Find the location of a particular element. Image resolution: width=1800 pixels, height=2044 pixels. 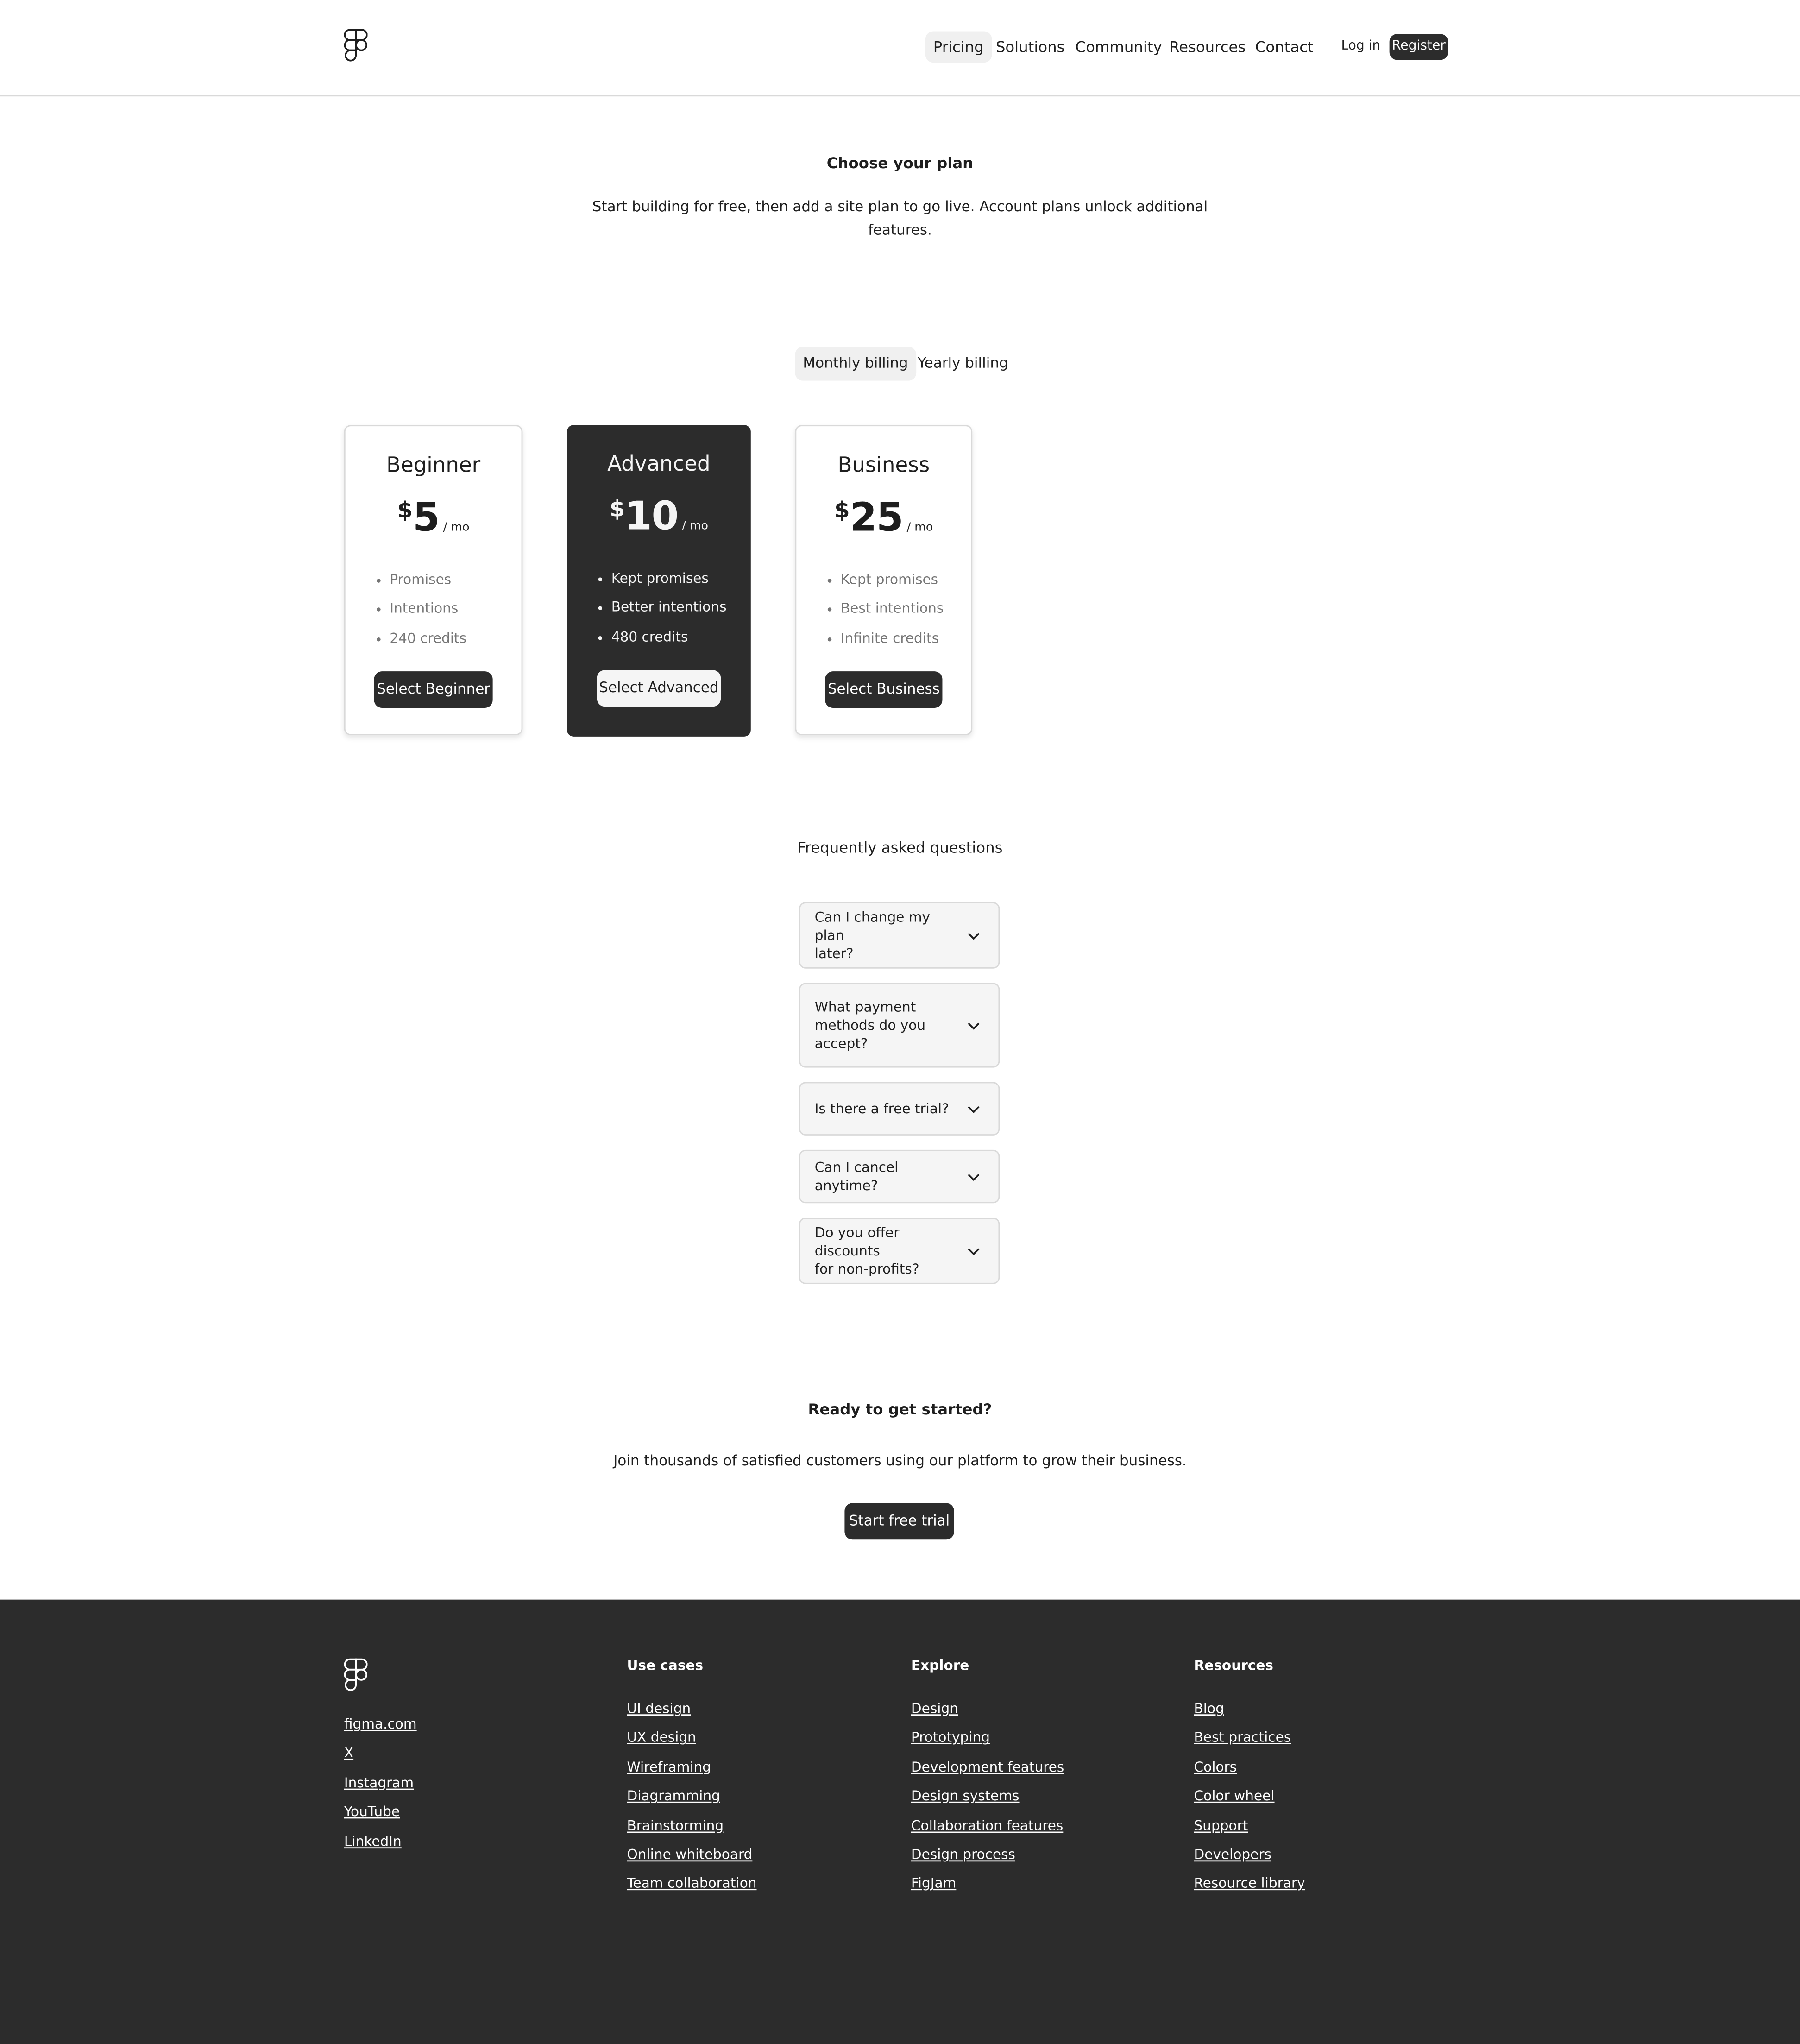

footer-link: FigJam is located at coordinates (987, 1884).